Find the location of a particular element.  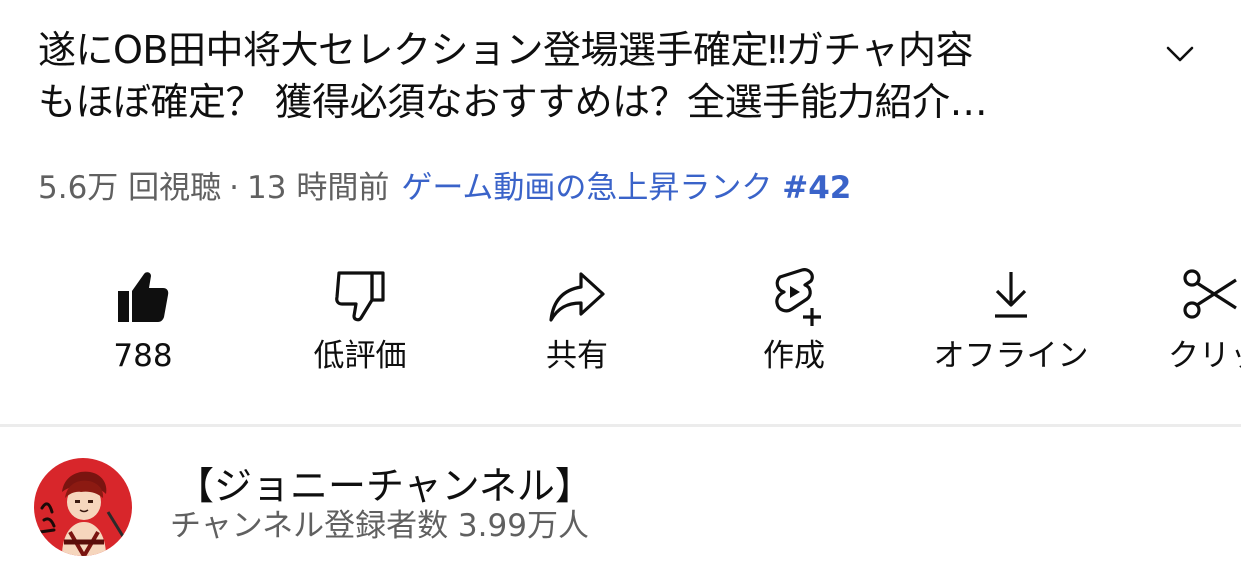

like-button: 788 is located at coordinates (143, 323).